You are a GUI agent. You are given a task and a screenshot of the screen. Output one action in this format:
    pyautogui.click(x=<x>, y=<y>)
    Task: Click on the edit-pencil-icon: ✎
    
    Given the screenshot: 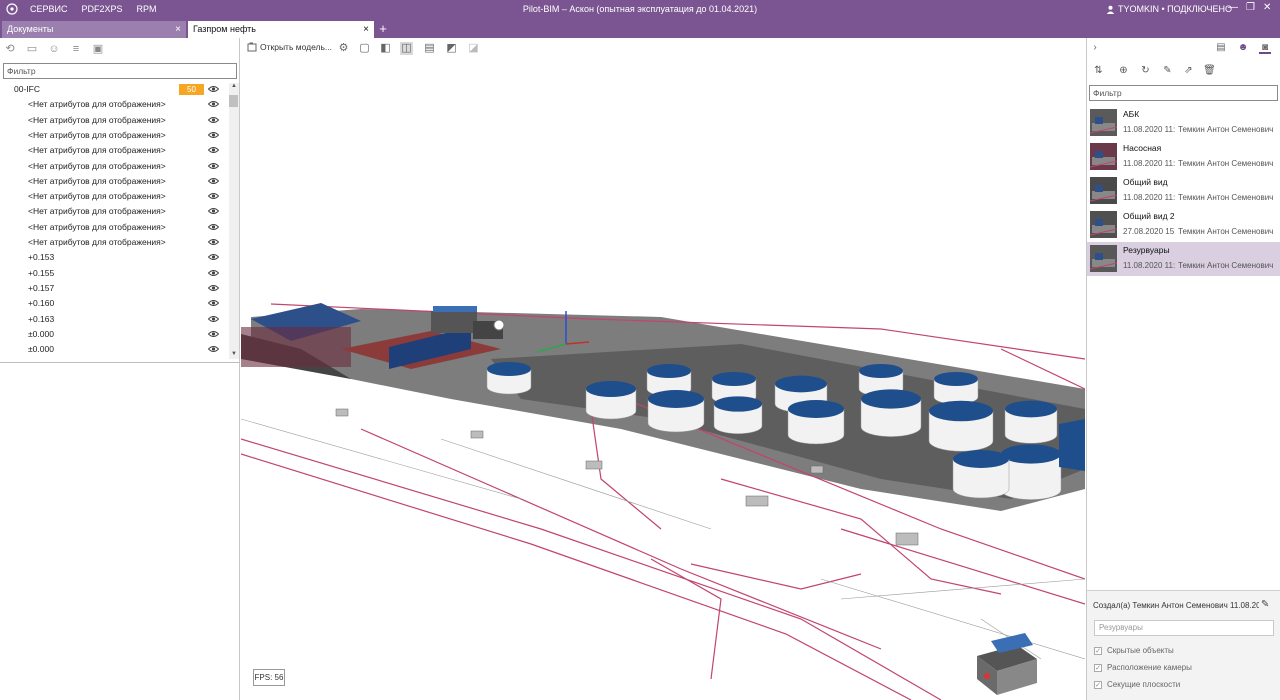 What is the action you would take?
    pyautogui.click(x=1266, y=604)
    